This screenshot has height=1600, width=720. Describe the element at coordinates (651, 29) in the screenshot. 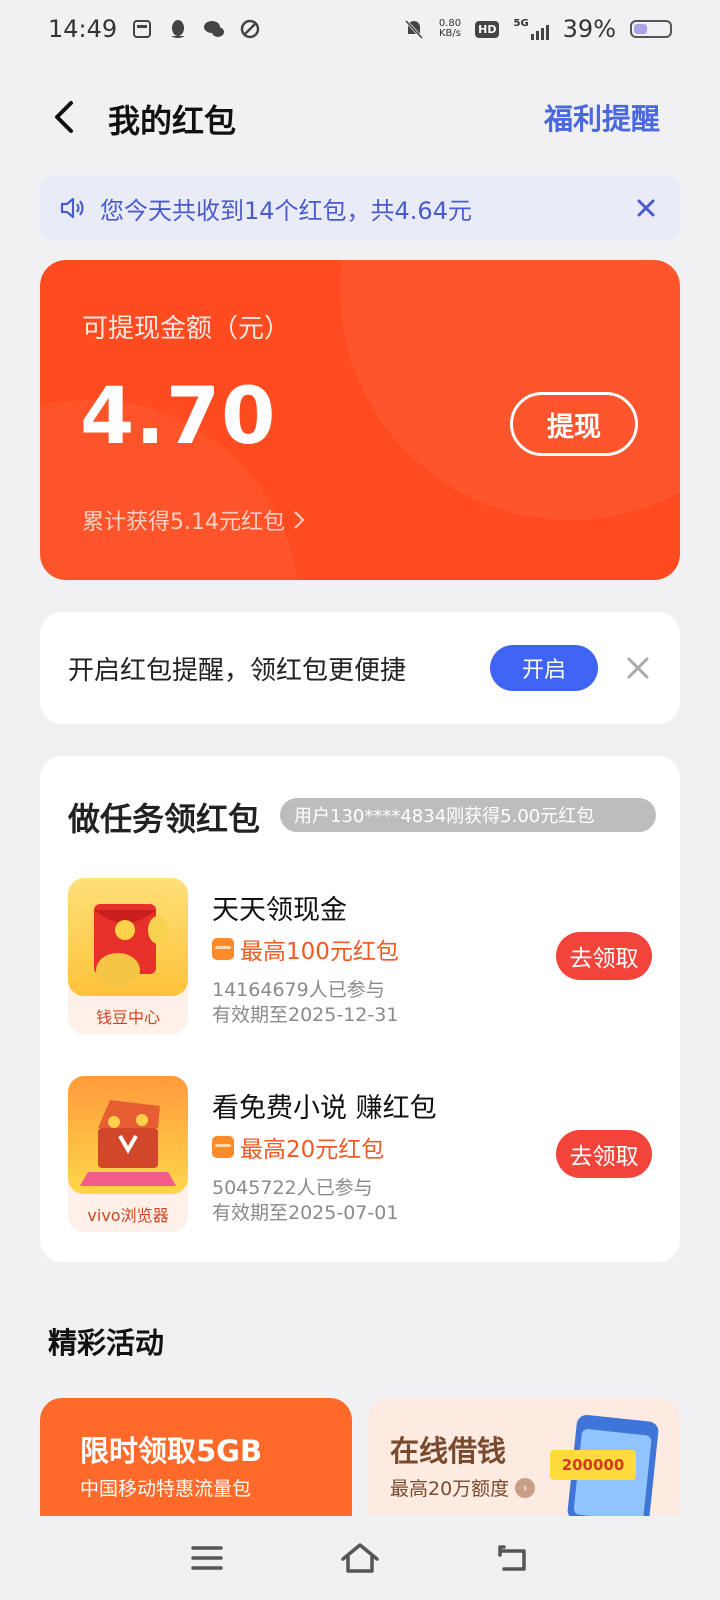

I see `battery-icon` at that location.